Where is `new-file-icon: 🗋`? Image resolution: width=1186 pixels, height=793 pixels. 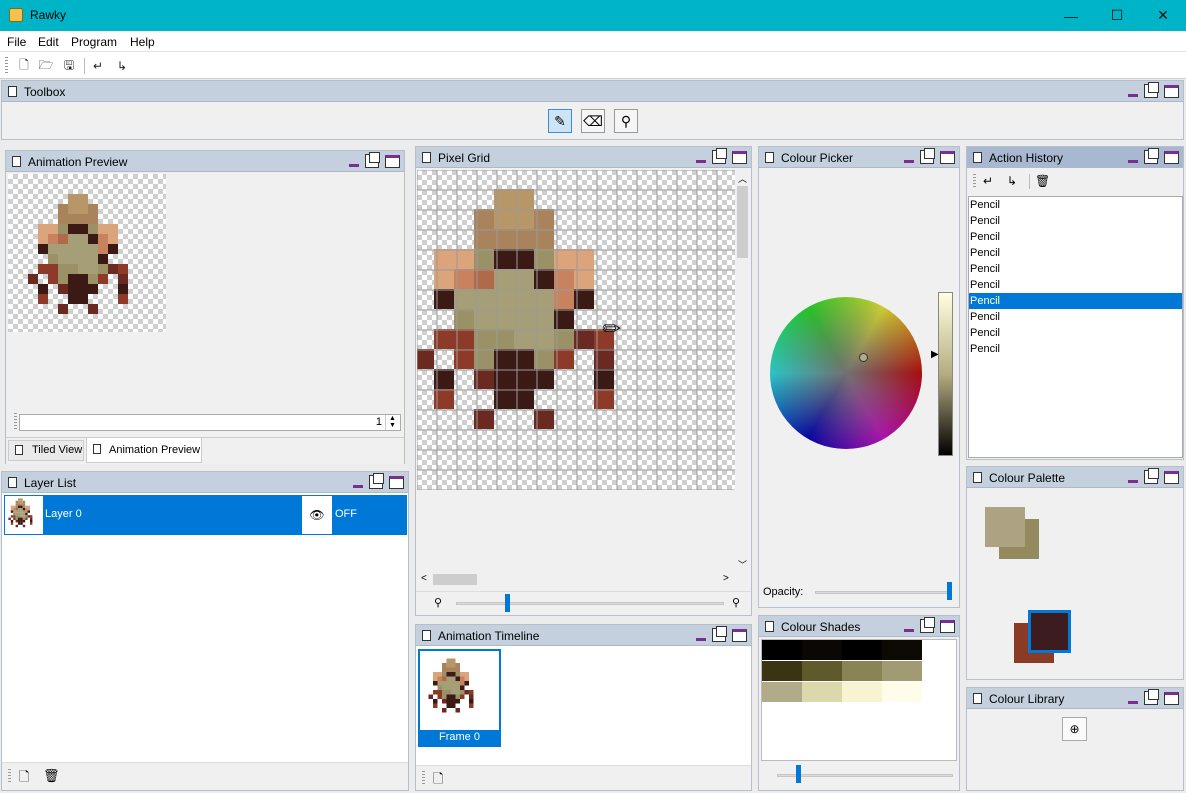
new-file-icon: 🗋 is located at coordinates (24, 66).